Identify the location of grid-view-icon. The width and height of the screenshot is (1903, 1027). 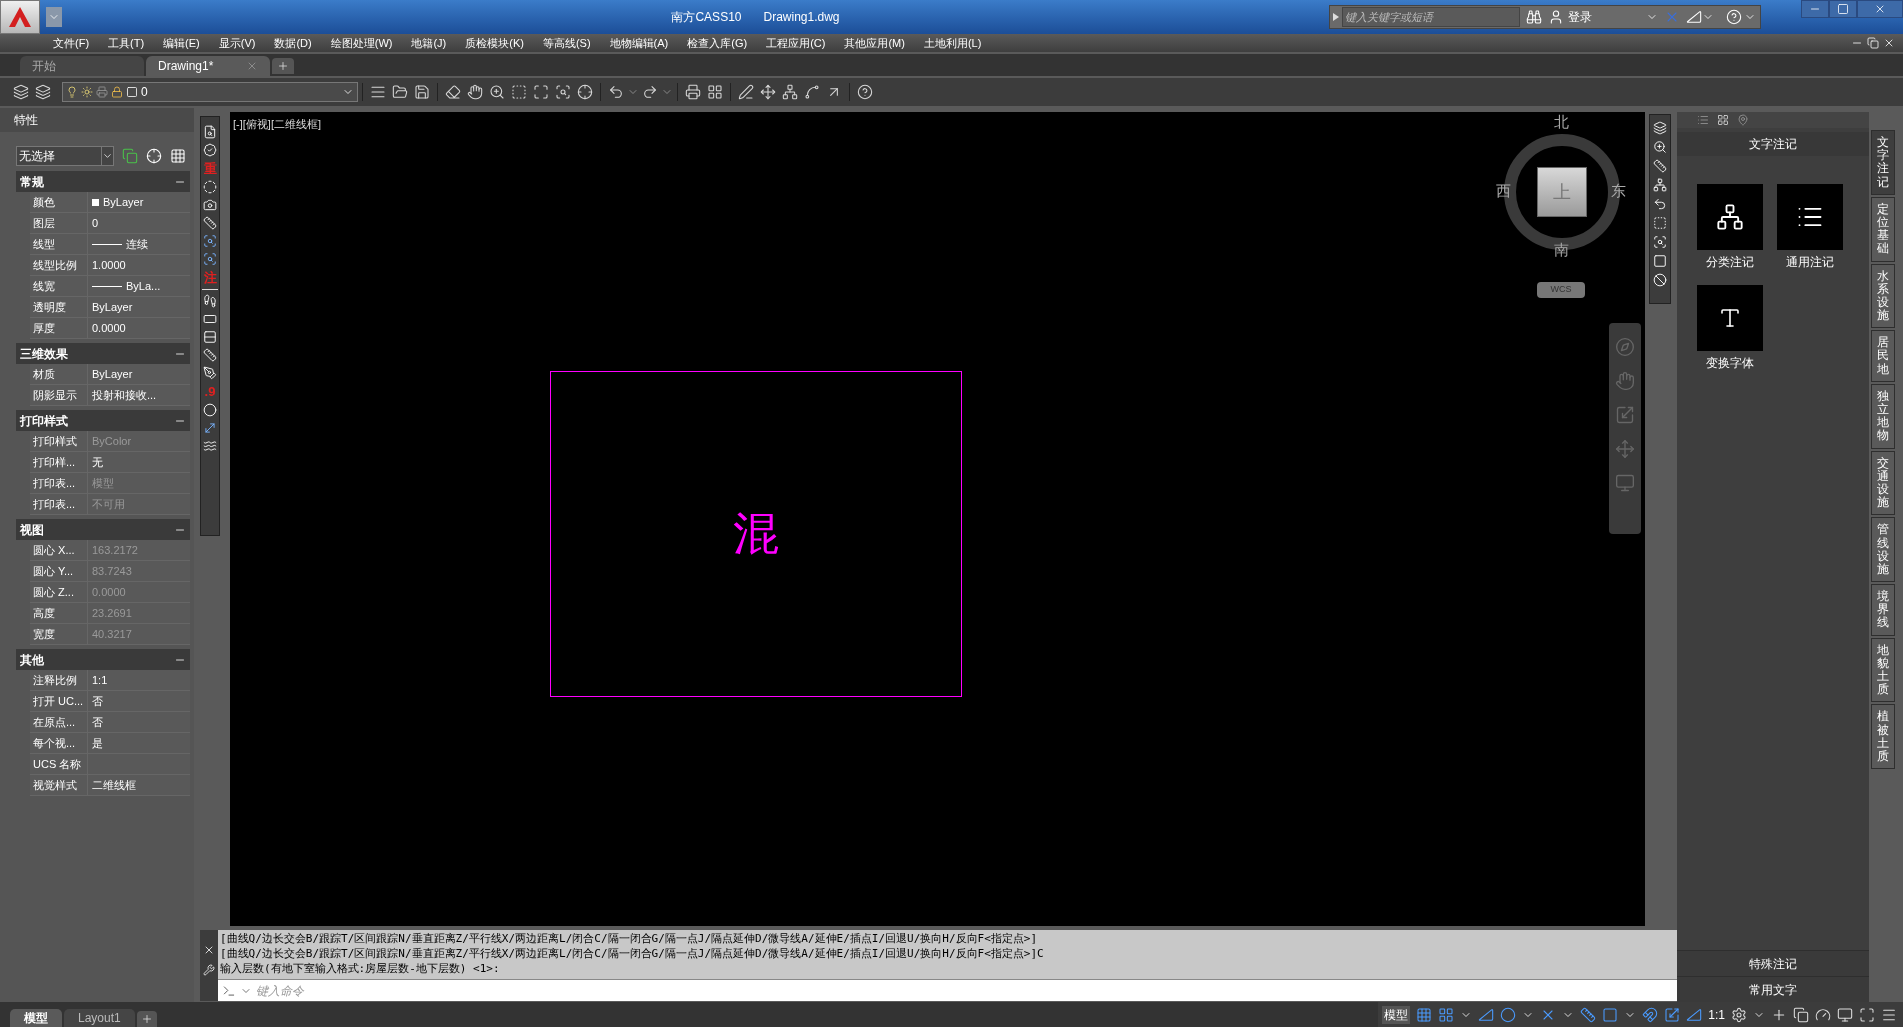
(1723, 120).